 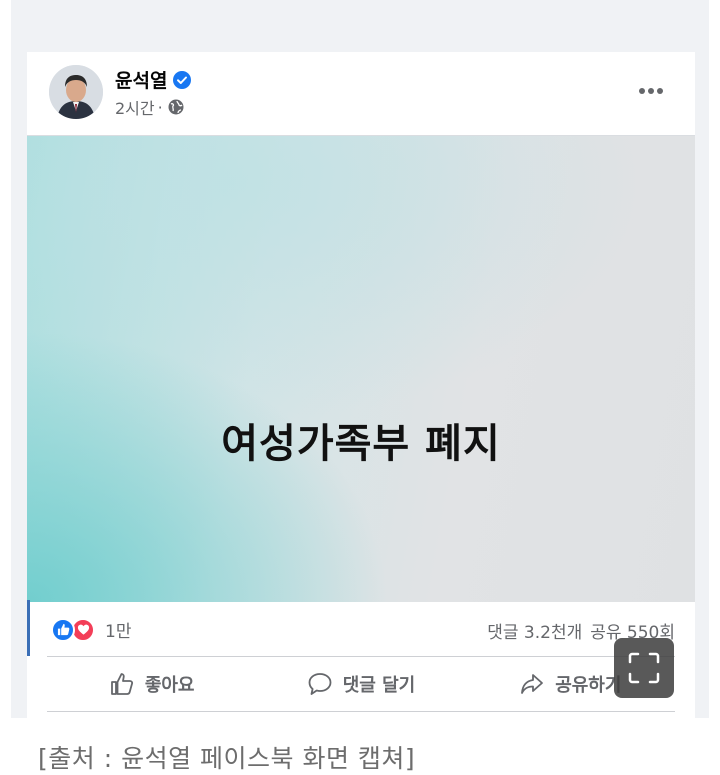 I want to click on more-icon, so click(x=642, y=91).